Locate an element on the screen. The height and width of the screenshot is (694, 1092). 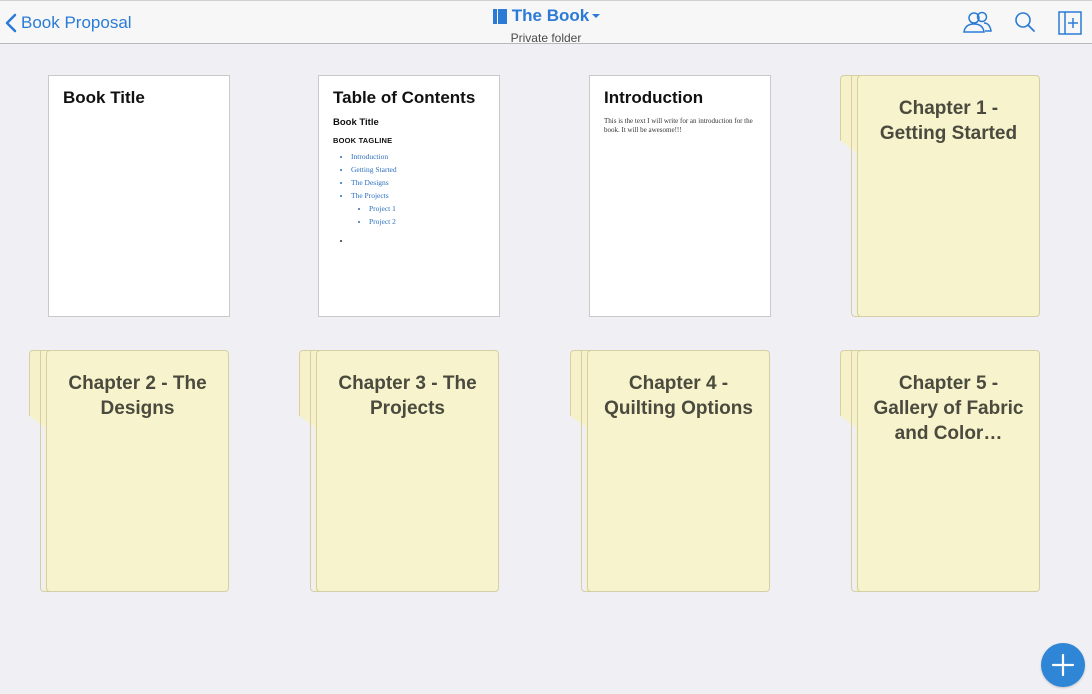
folder-title: Chapter 3 - The Projects is located at coordinates (407, 396).